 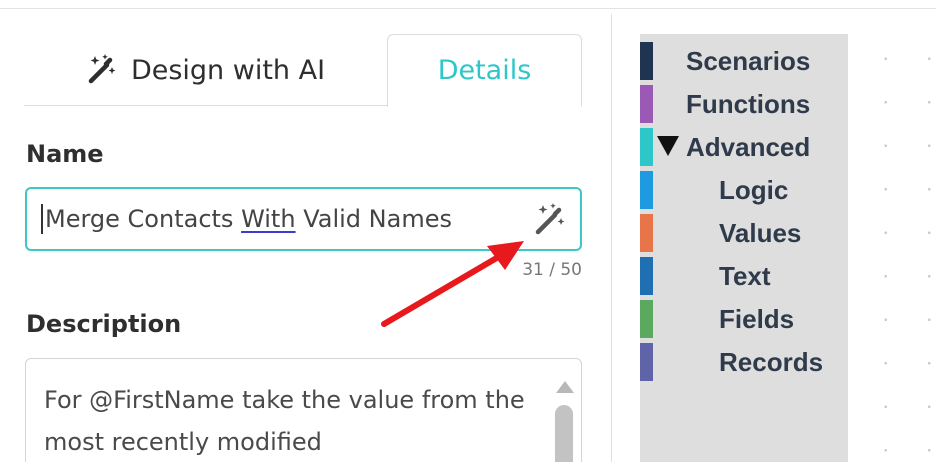 I want to click on name-input: Merge Contacts With Valid Names, so click(x=303, y=219).